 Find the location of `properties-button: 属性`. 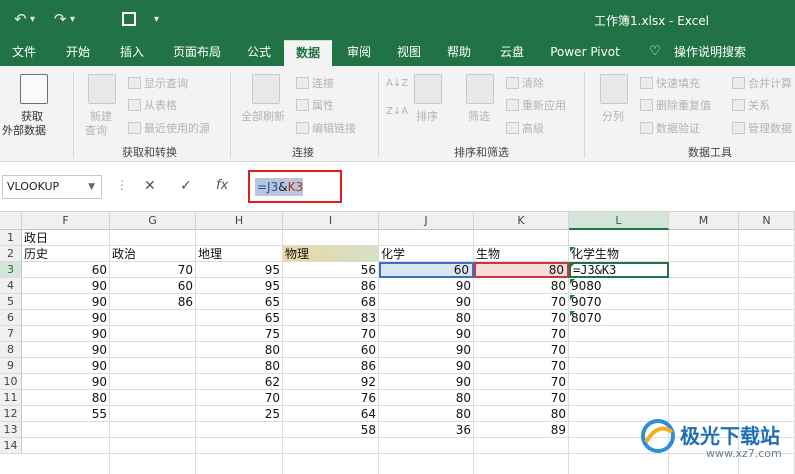

properties-button: 属性 is located at coordinates (315, 105).